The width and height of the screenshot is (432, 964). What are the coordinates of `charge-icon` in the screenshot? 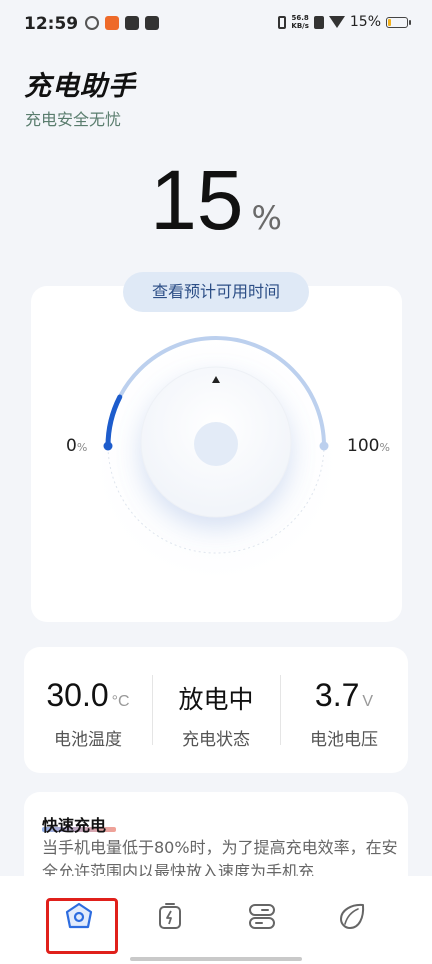 It's located at (170, 916).